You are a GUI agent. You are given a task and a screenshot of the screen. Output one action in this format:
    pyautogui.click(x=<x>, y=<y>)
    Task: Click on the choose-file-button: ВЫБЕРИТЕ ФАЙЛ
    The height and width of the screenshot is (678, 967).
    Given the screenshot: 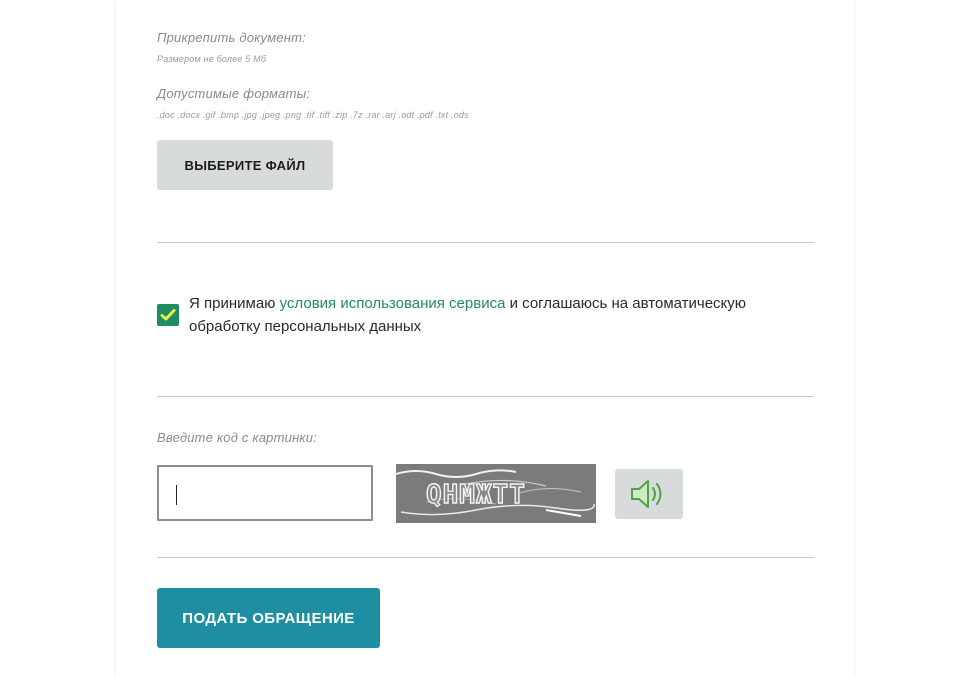 What is the action you would take?
    pyautogui.click(x=245, y=165)
    